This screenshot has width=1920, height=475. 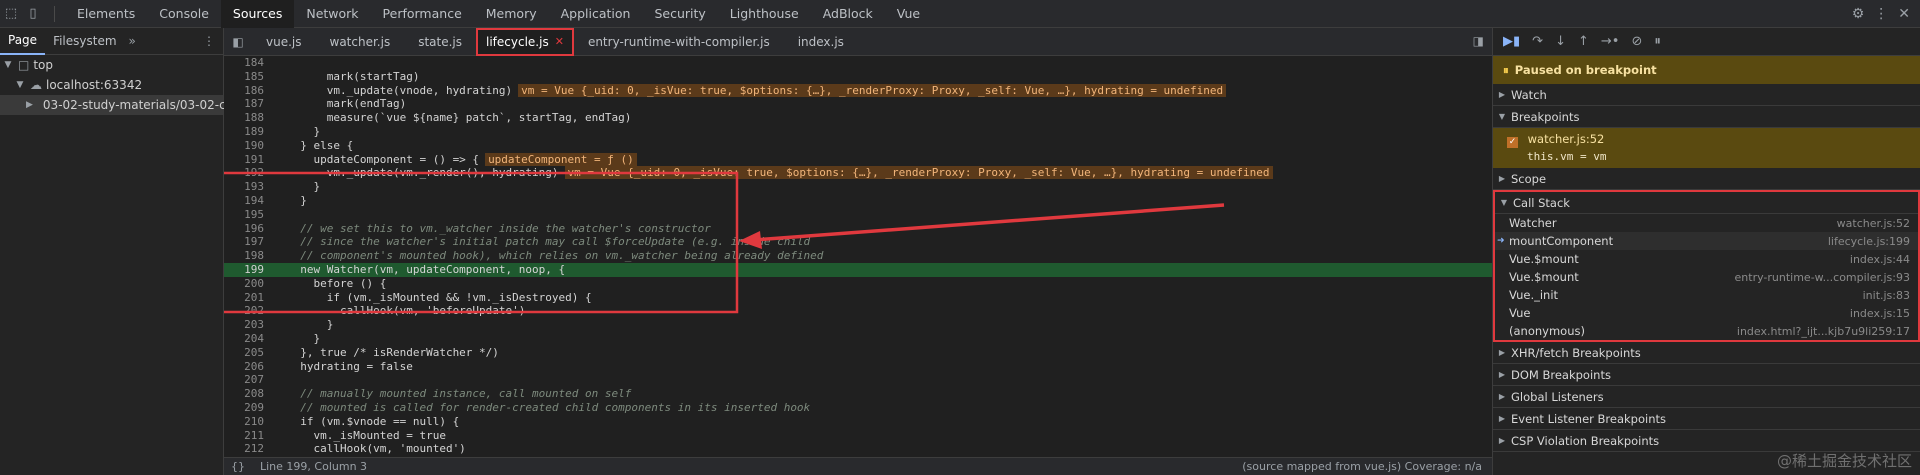 What do you see at coordinates (1560, 41) in the screenshot?
I see `step-into-icon: ↓` at bounding box center [1560, 41].